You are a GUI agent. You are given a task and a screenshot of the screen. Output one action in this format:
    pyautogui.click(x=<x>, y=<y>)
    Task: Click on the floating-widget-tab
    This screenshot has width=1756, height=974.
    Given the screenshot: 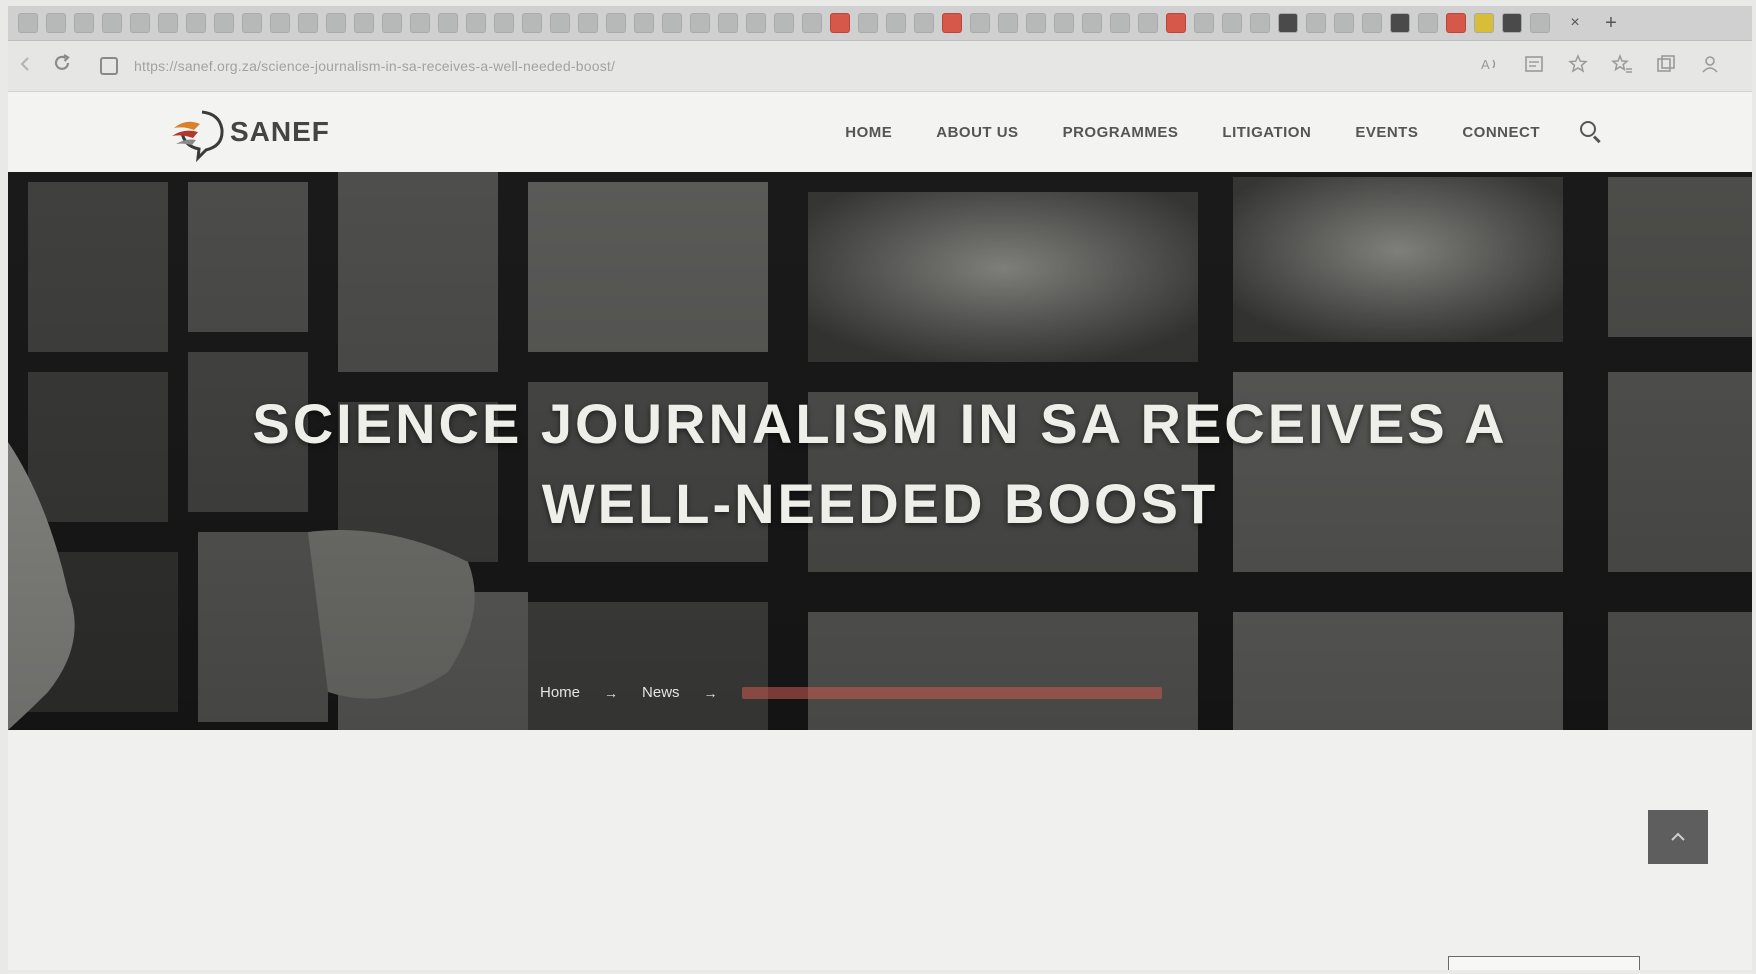 What is the action you would take?
    pyautogui.click(x=1544, y=963)
    